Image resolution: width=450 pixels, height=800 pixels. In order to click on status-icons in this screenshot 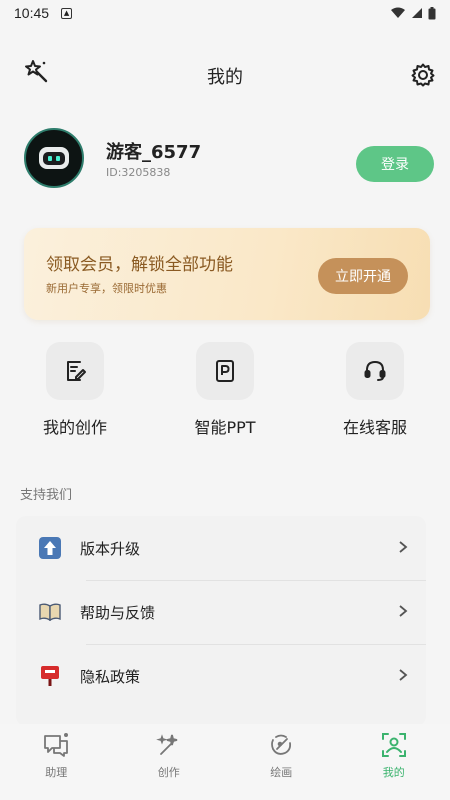, I will do `click(413, 13)`.